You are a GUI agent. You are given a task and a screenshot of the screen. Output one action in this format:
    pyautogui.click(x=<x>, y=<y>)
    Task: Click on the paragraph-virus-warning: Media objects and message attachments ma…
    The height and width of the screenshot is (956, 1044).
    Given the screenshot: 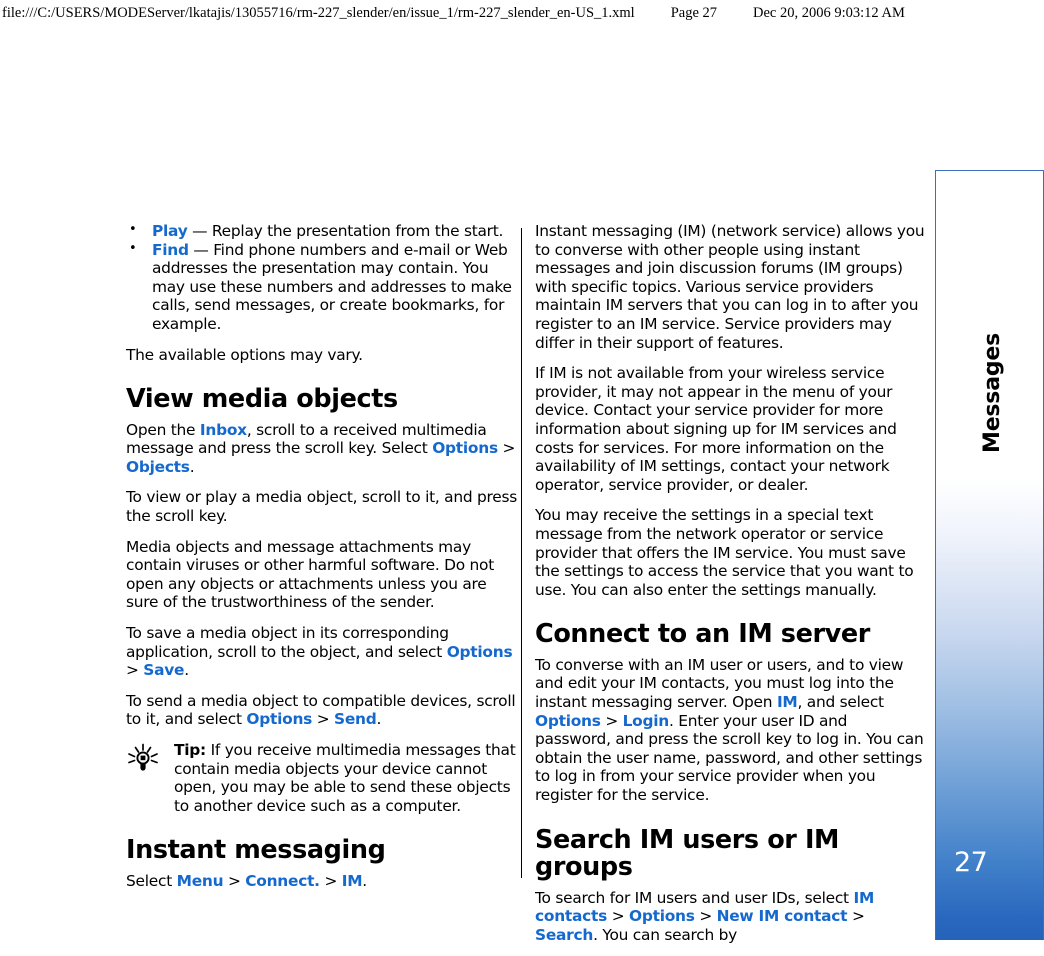 What is the action you would take?
    pyautogui.click(x=310, y=574)
    